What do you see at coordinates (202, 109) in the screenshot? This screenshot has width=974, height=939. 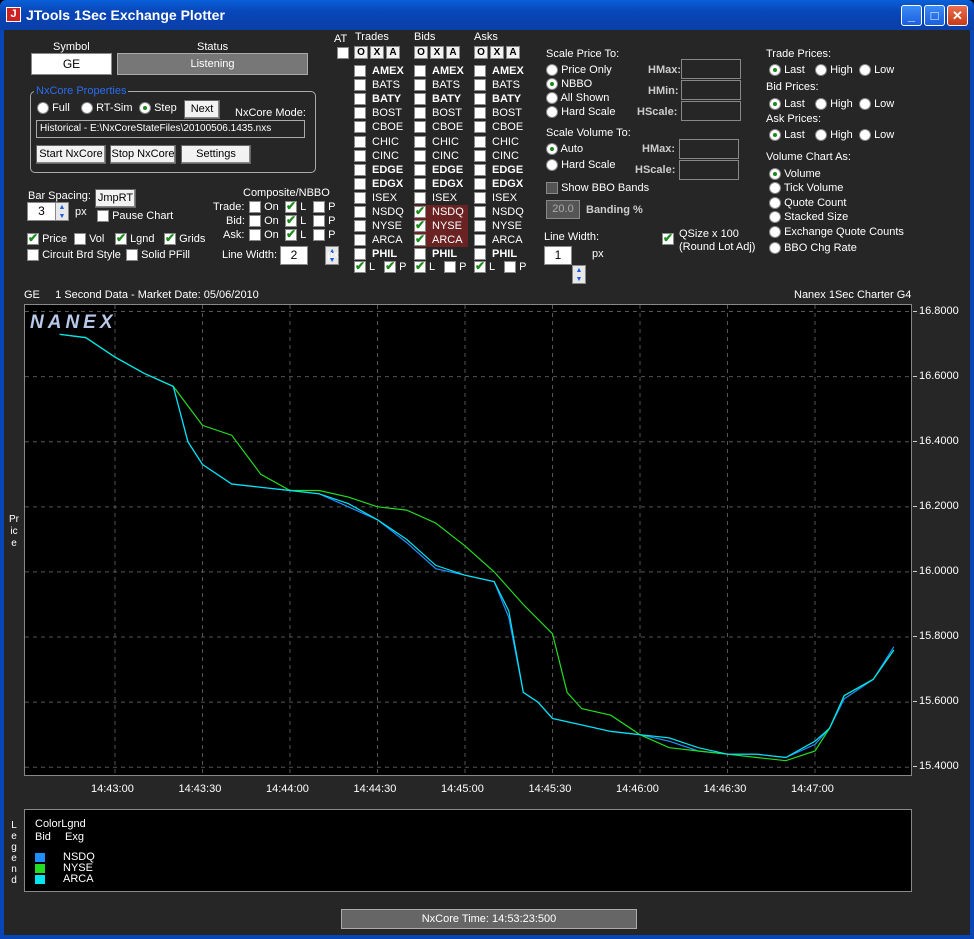 I see `next-button: Next` at bounding box center [202, 109].